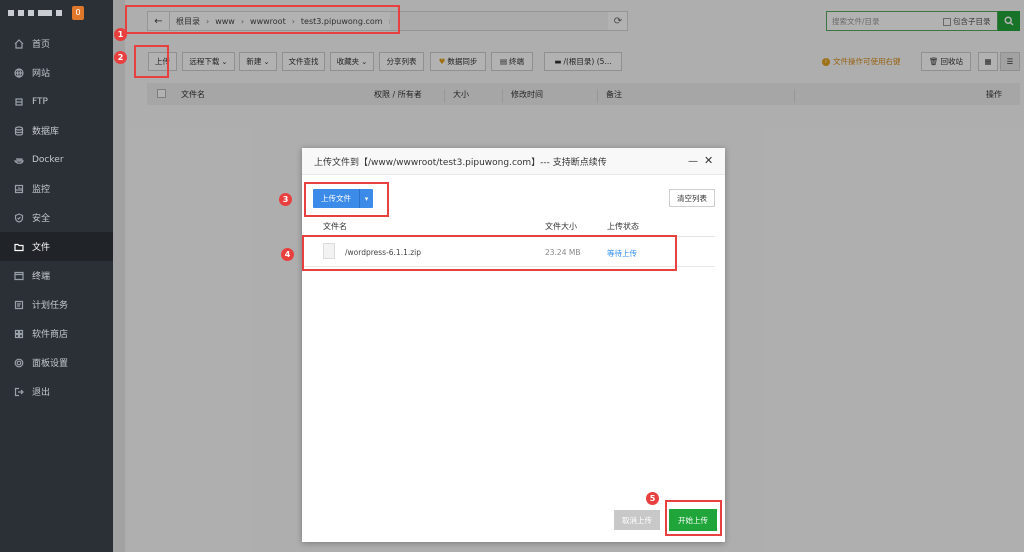 The image size is (1024, 552). What do you see at coordinates (19, 43) in the screenshot?
I see `home-icon` at bounding box center [19, 43].